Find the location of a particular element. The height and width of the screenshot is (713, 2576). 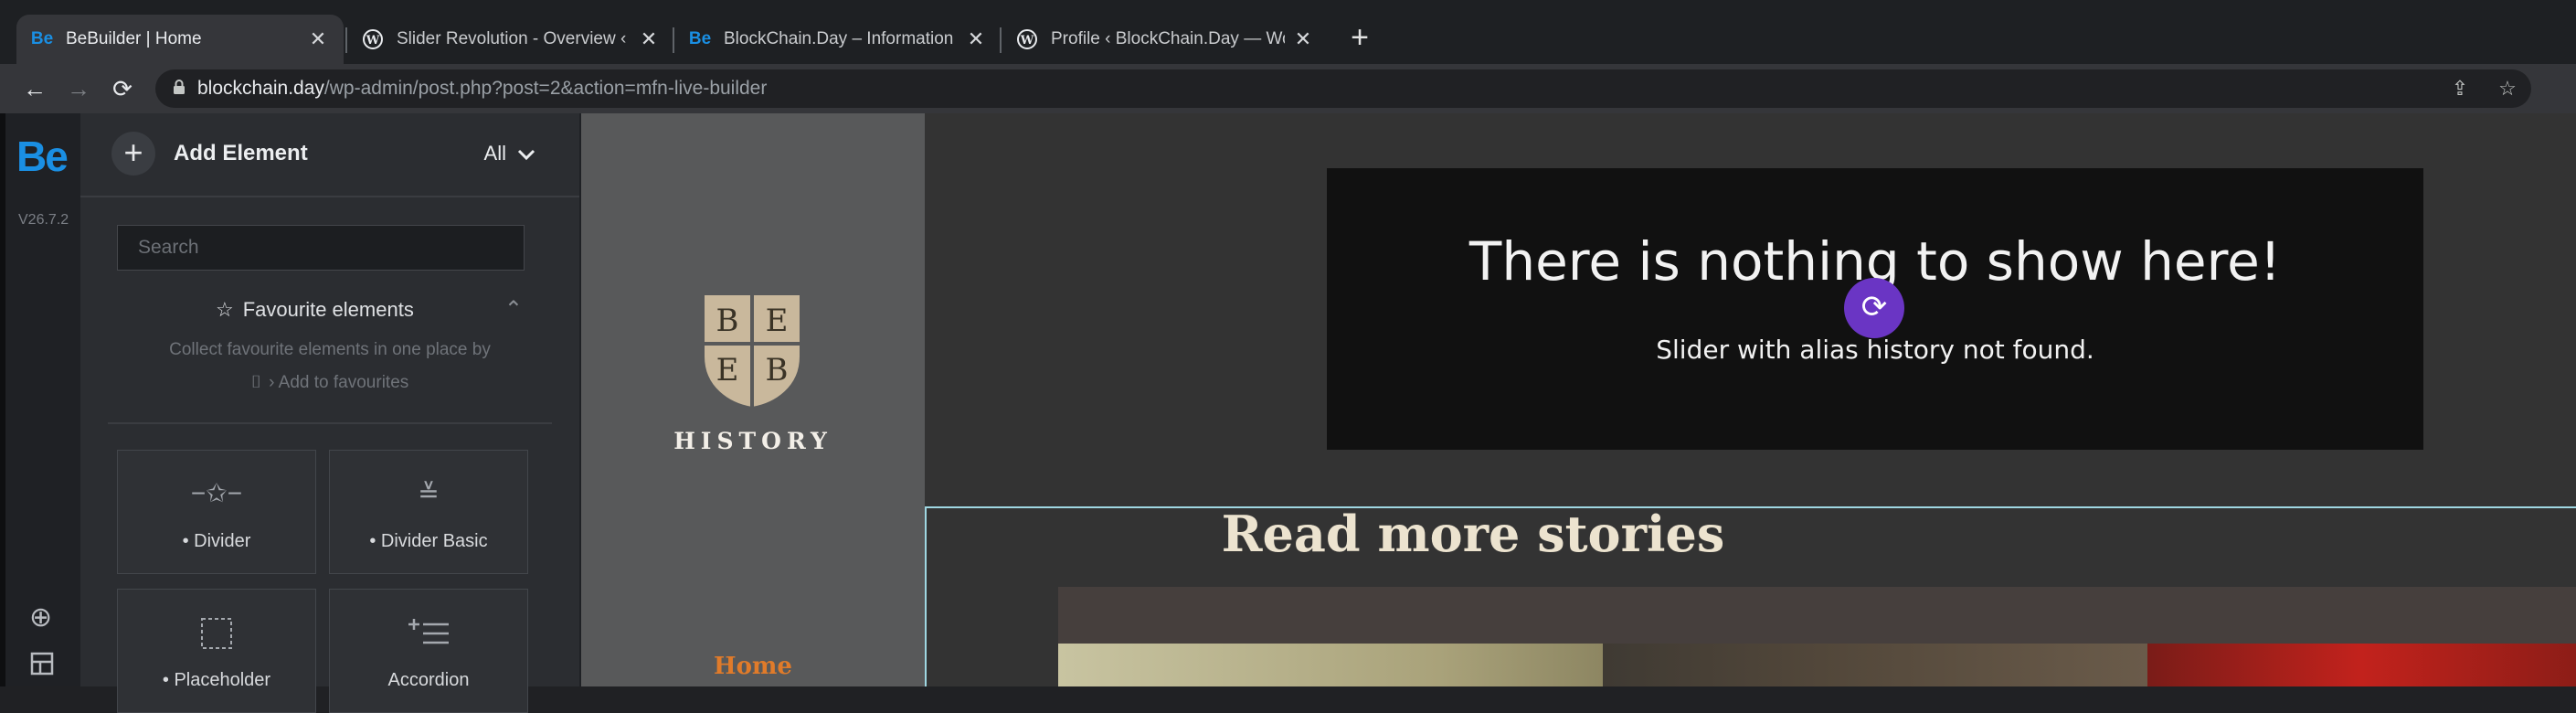

builder-left-bar: Be V26.7.2 ⊕ is located at coordinates (40, 399).